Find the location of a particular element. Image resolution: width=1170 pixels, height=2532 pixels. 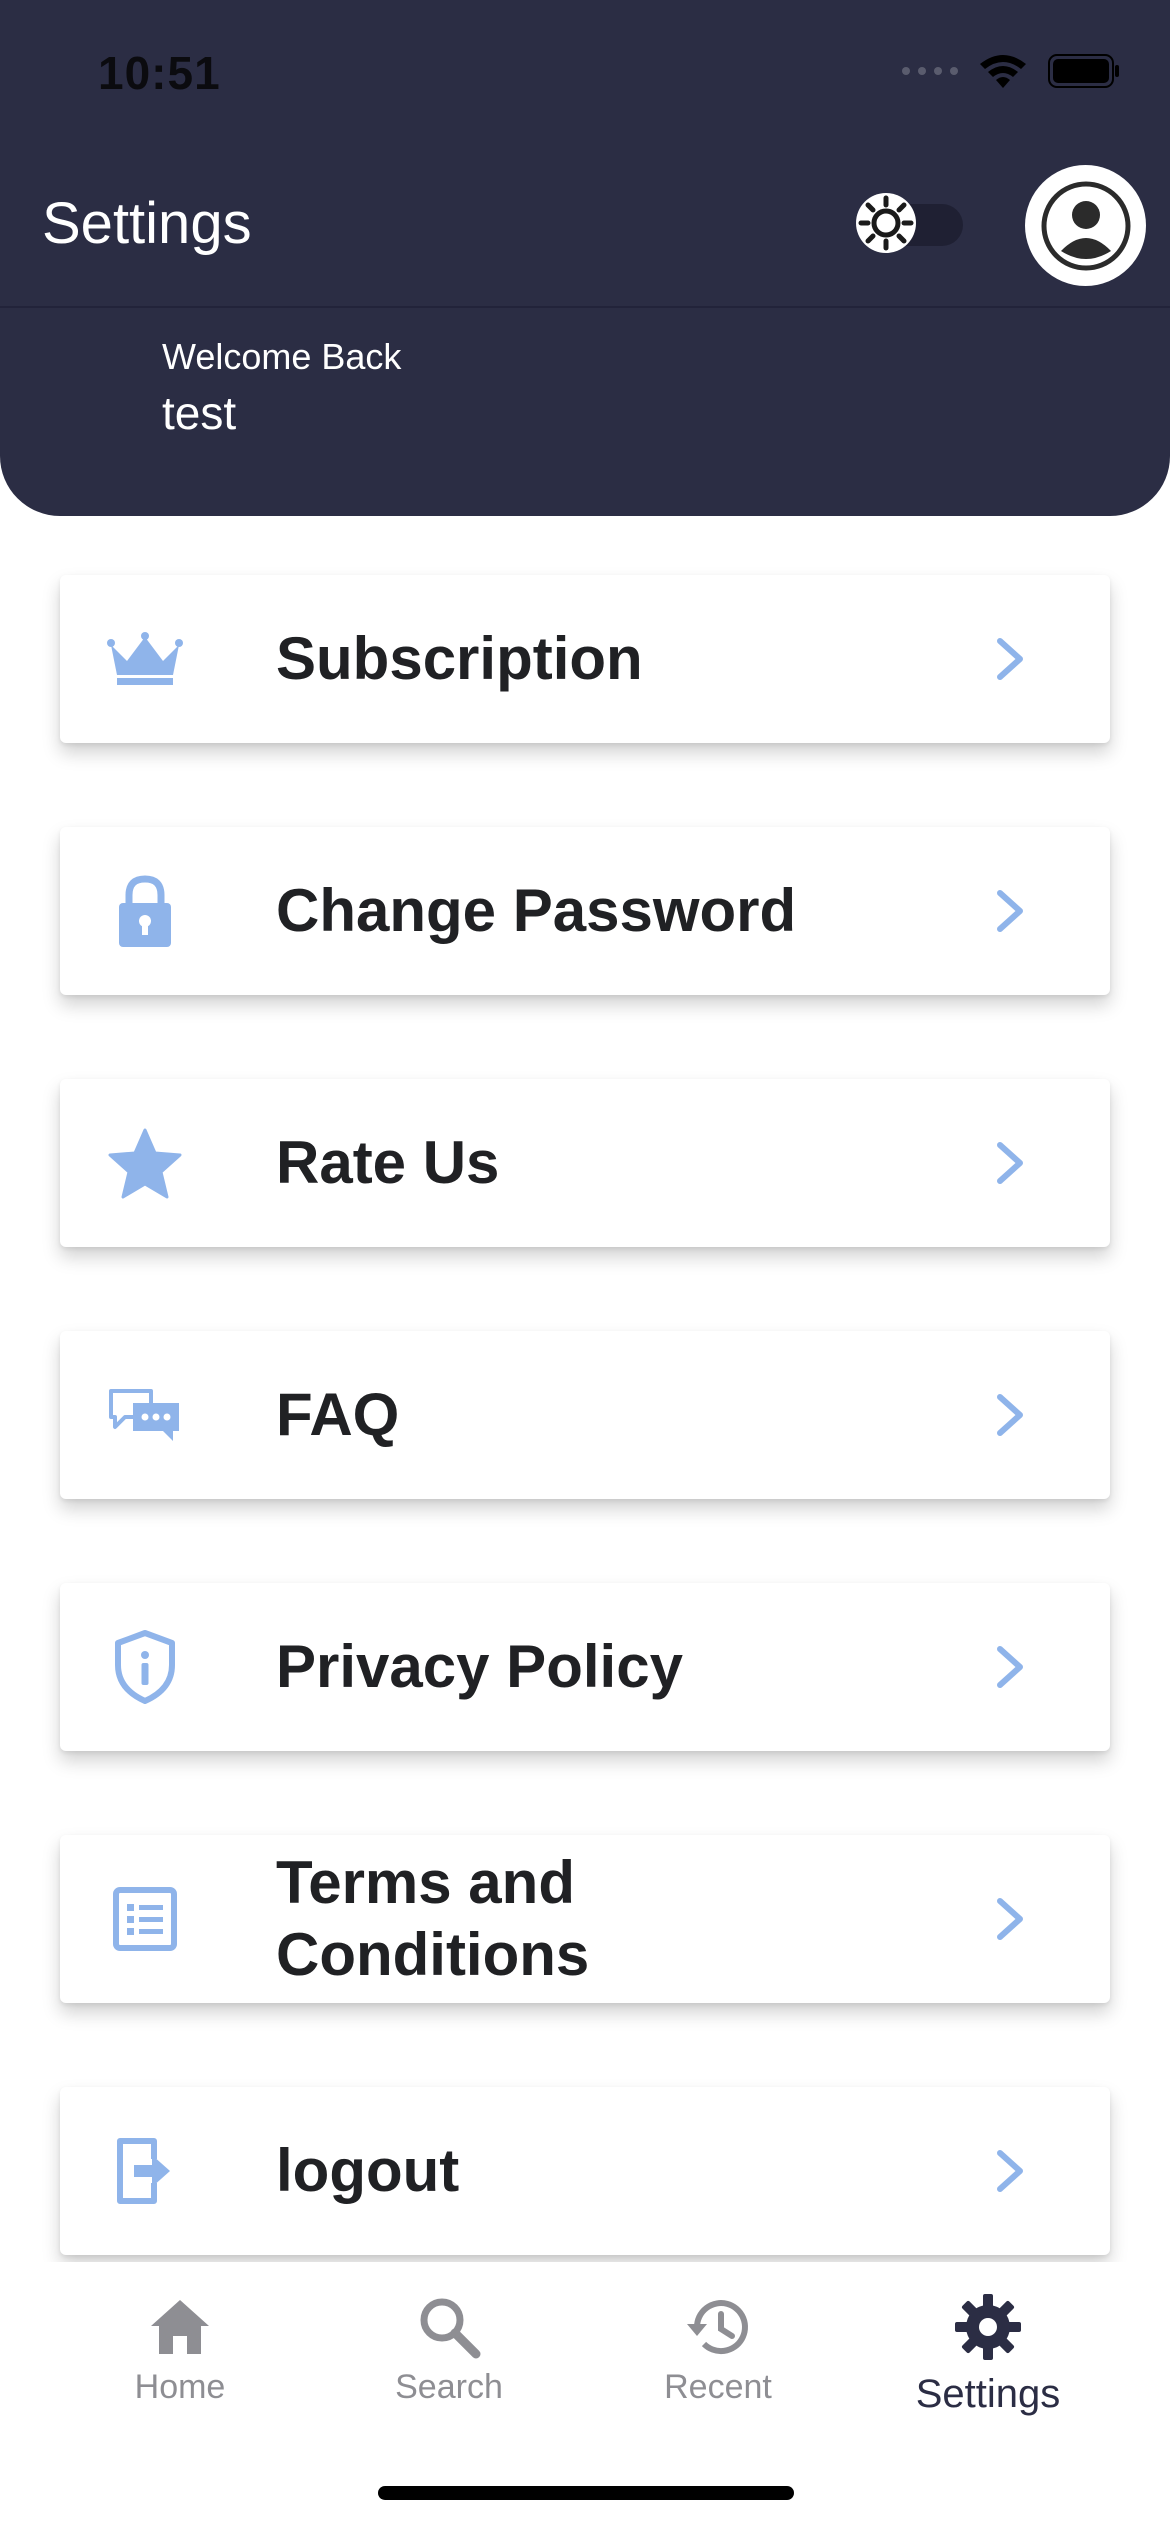

tab-home: Home is located at coordinates (180, 2367).